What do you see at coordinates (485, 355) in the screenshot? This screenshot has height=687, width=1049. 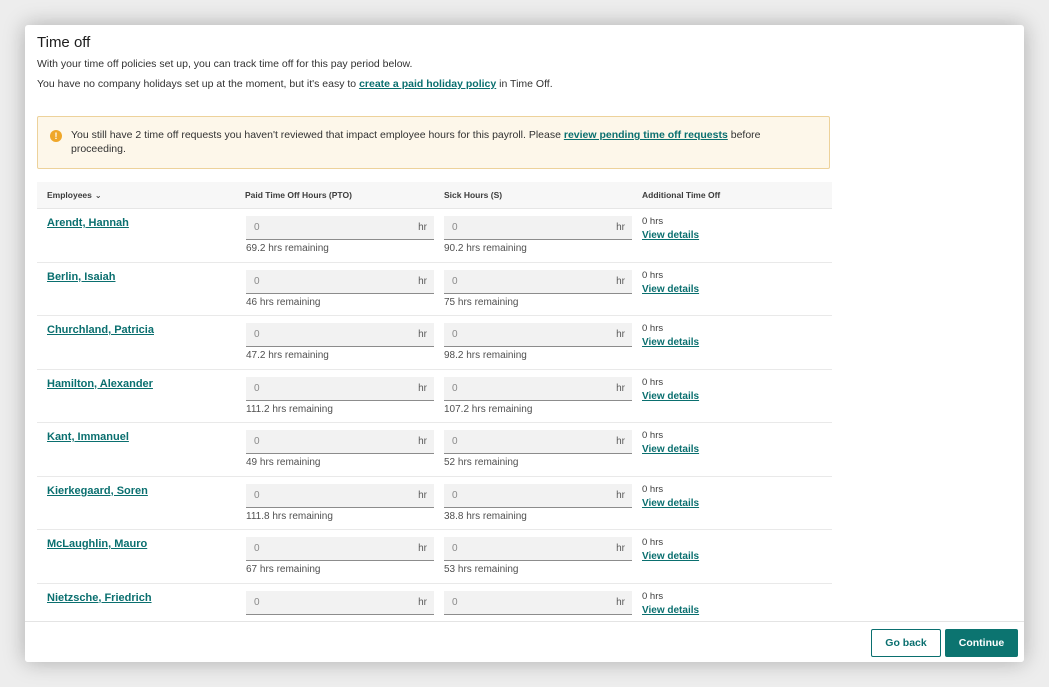 I see `sick-remaining: 98.2 hrs remaining` at bounding box center [485, 355].